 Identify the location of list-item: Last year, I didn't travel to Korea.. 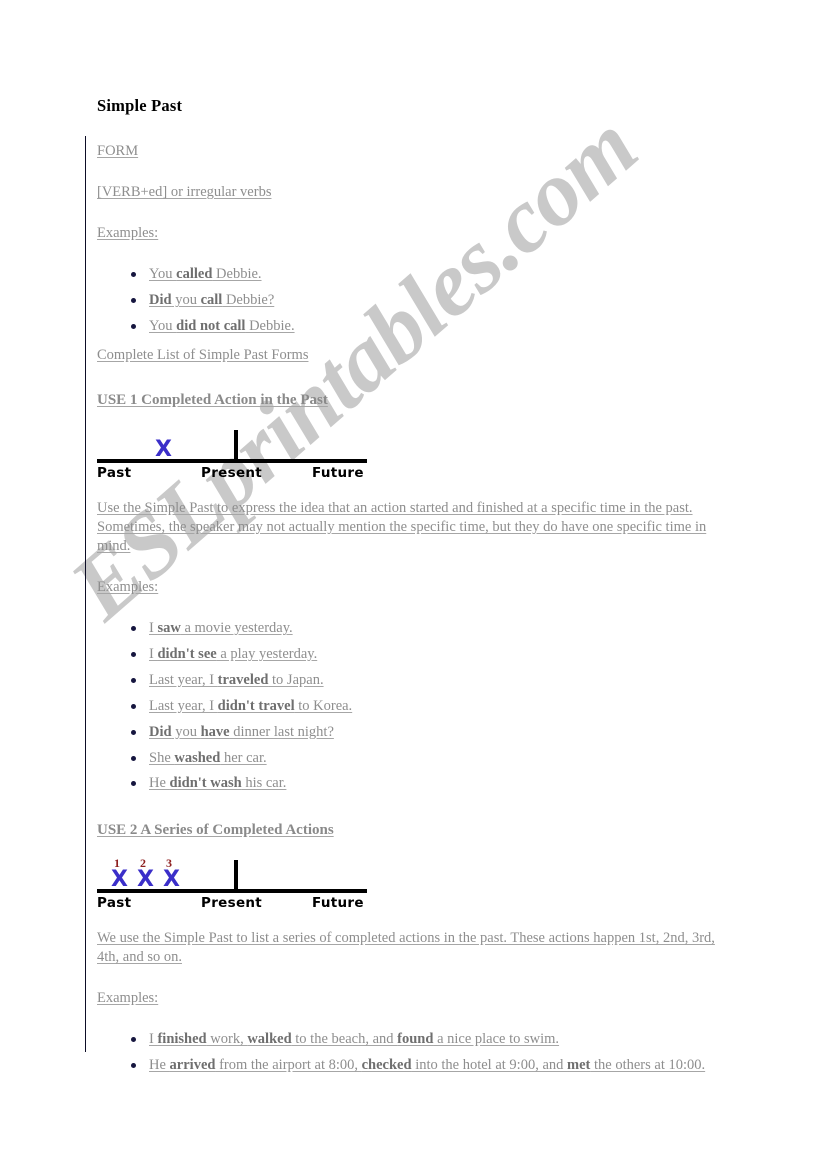
(417, 706).